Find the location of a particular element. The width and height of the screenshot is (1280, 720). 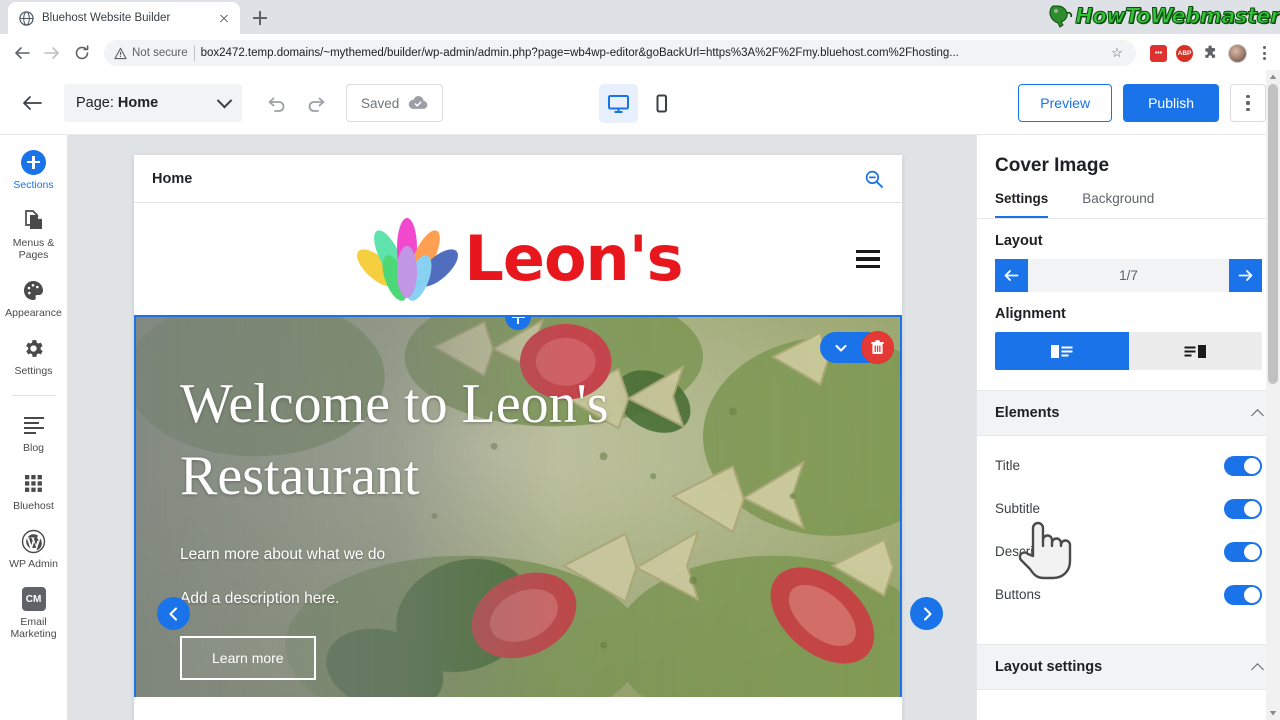

lastpass-extension-icon: ••• is located at coordinates (1158, 53).